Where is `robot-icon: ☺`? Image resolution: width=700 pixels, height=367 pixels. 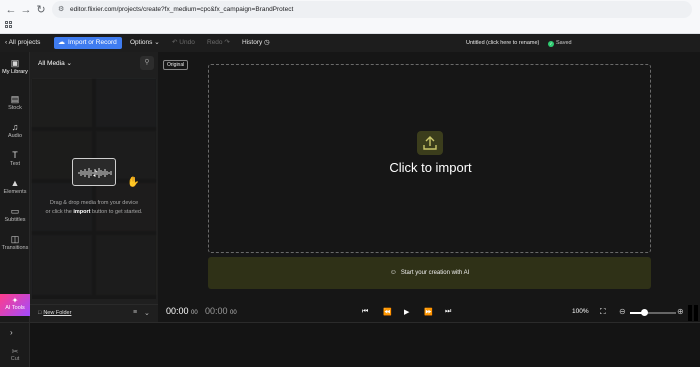
robot-icon: ☺ is located at coordinates (393, 272).